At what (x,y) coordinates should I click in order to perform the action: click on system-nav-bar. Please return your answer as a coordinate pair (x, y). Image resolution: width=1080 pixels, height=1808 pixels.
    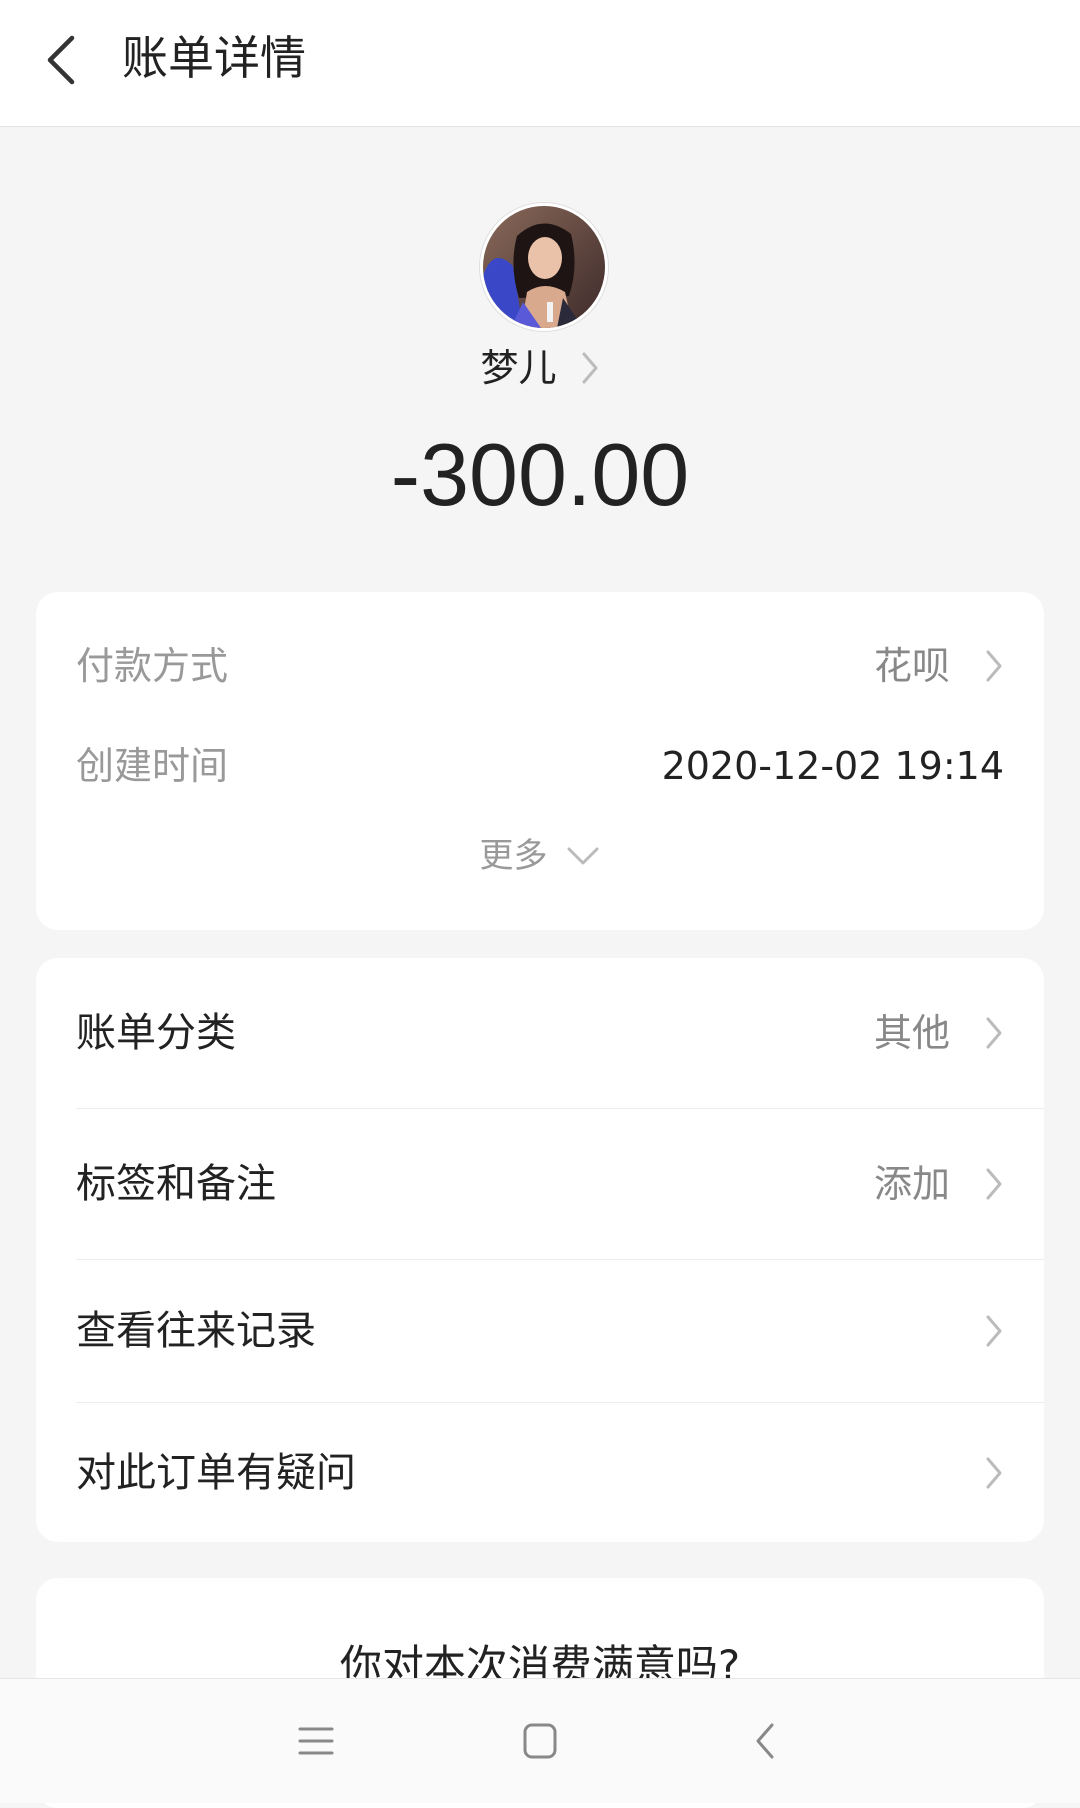
    Looking at the image, I should click on (540, 1740).